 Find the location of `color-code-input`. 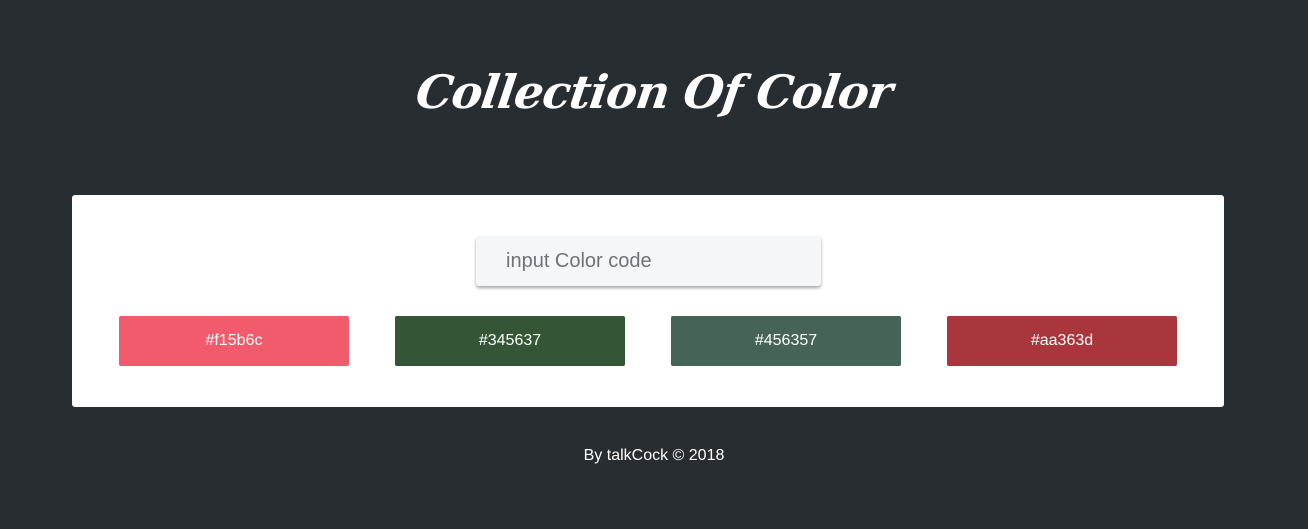

color-code-input is located at coordinates (648, 261).